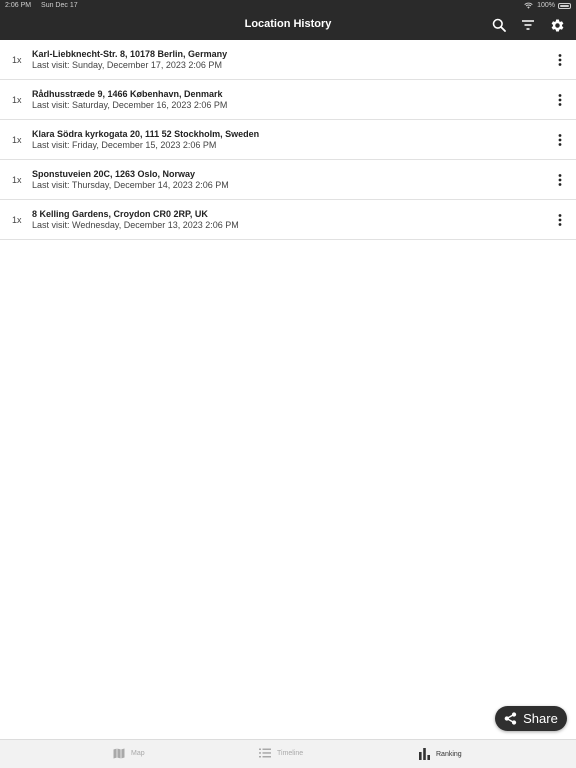 The image size is (576, 768). Describe the element at coordinates (288, 5) in the screenshot. I see `status-bar: 2:06 PM Sun Dec 17 100%` at that location.